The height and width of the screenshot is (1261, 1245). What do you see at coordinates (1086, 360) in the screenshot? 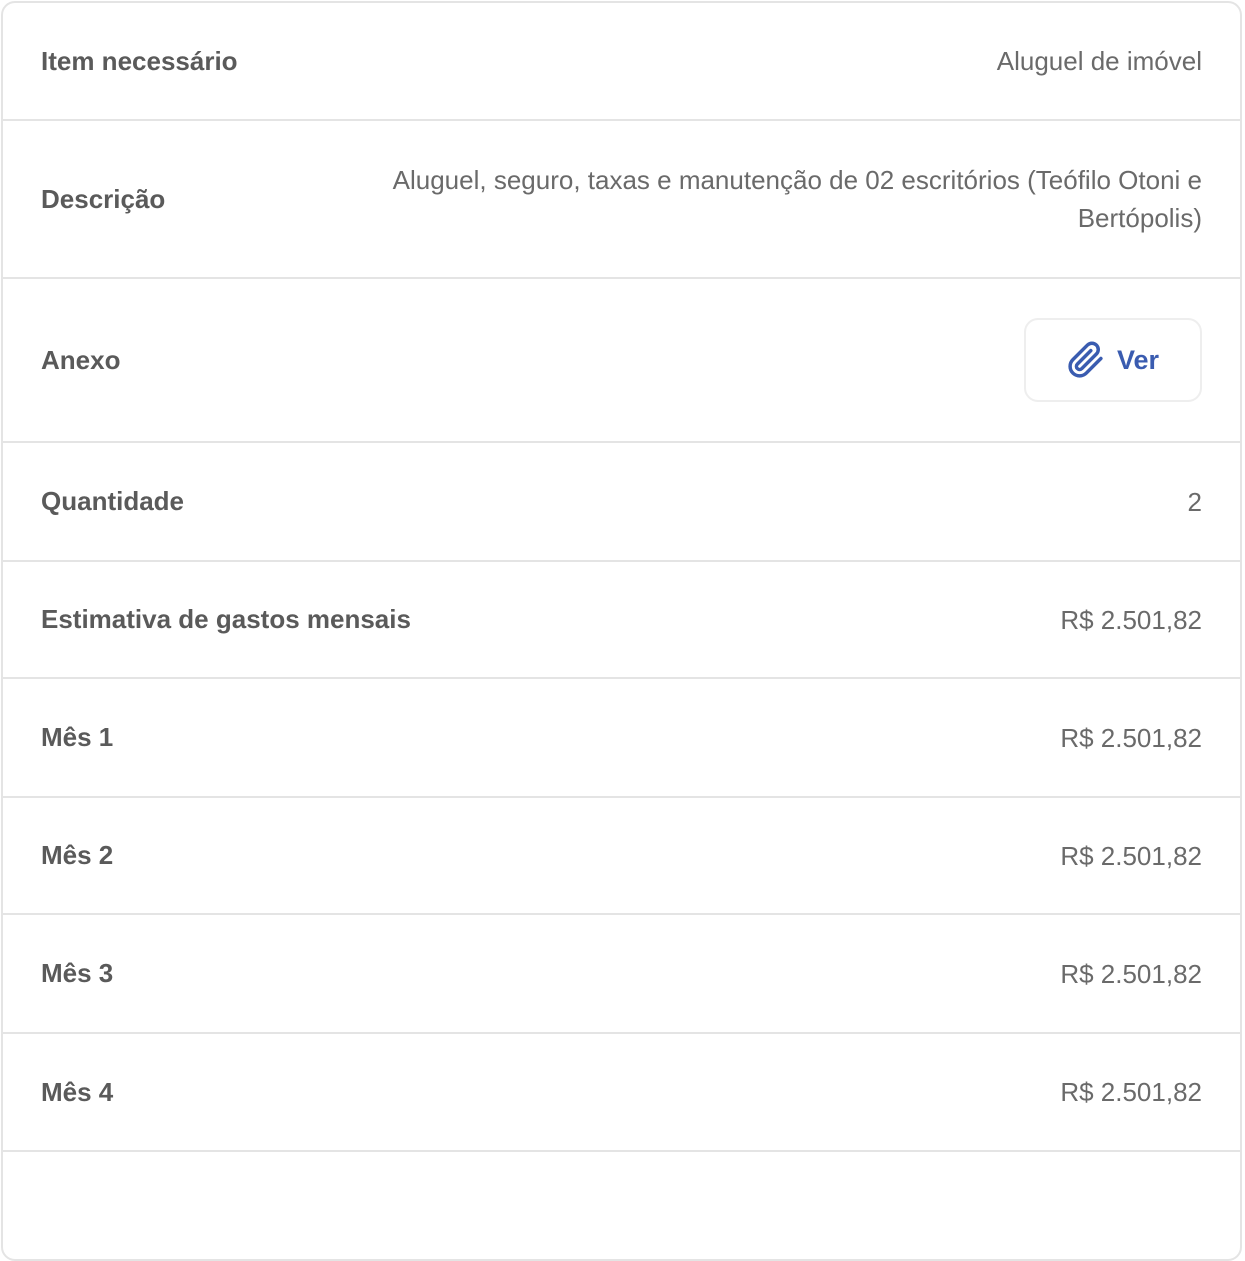
I see `paperclip-icon` at bounding box center [1086, 360].